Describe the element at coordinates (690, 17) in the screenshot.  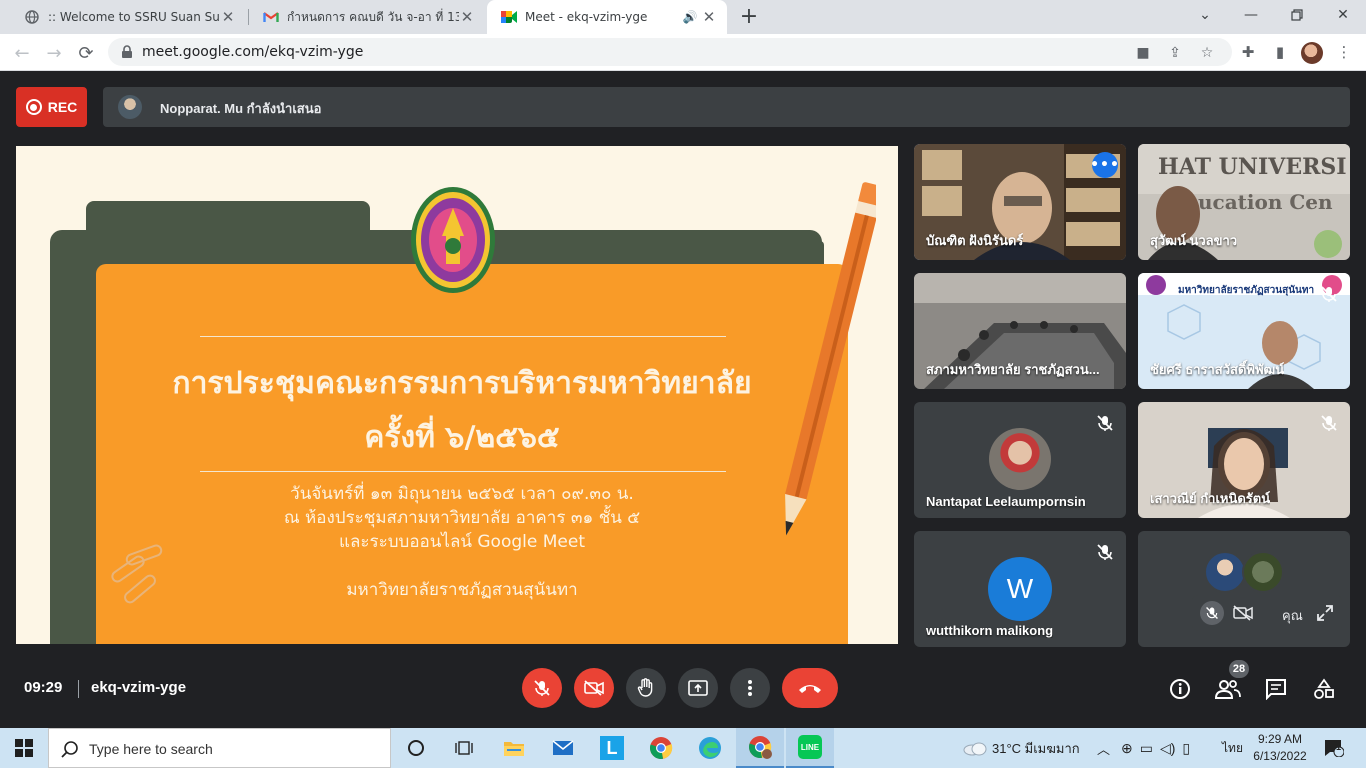
I see `tab-audio-icon: 🔊` at that location.